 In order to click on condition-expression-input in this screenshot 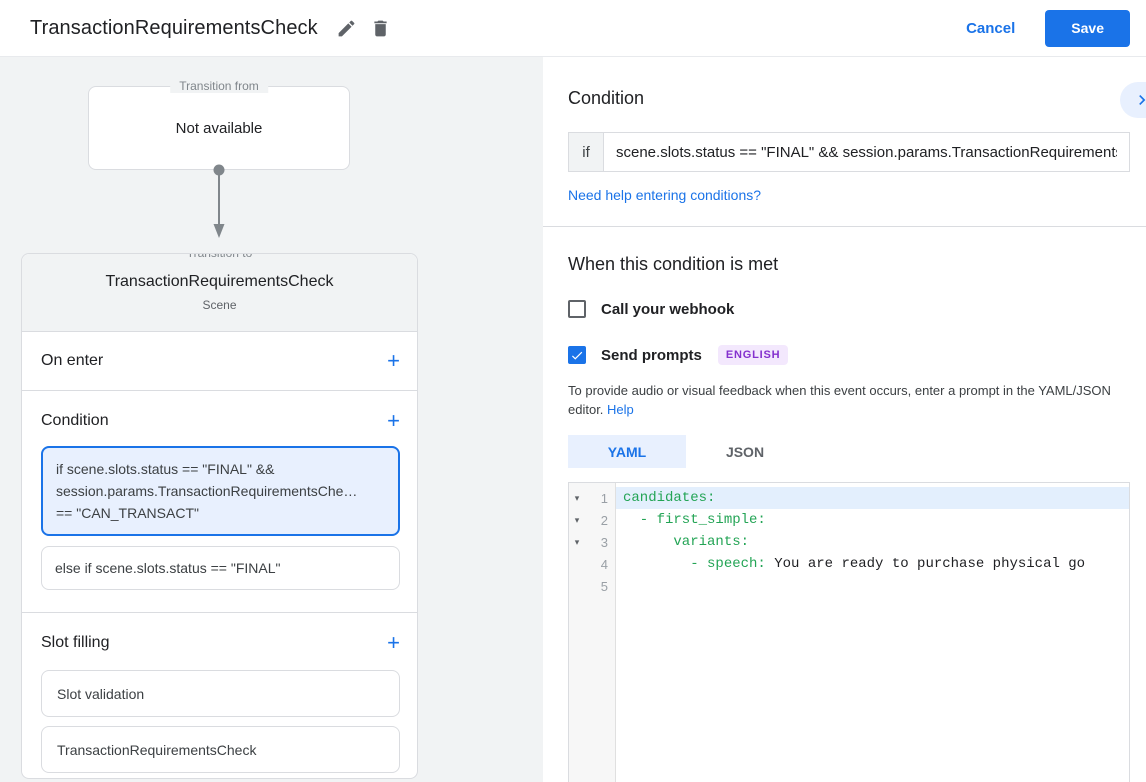, I will do `click(866, 152)`.